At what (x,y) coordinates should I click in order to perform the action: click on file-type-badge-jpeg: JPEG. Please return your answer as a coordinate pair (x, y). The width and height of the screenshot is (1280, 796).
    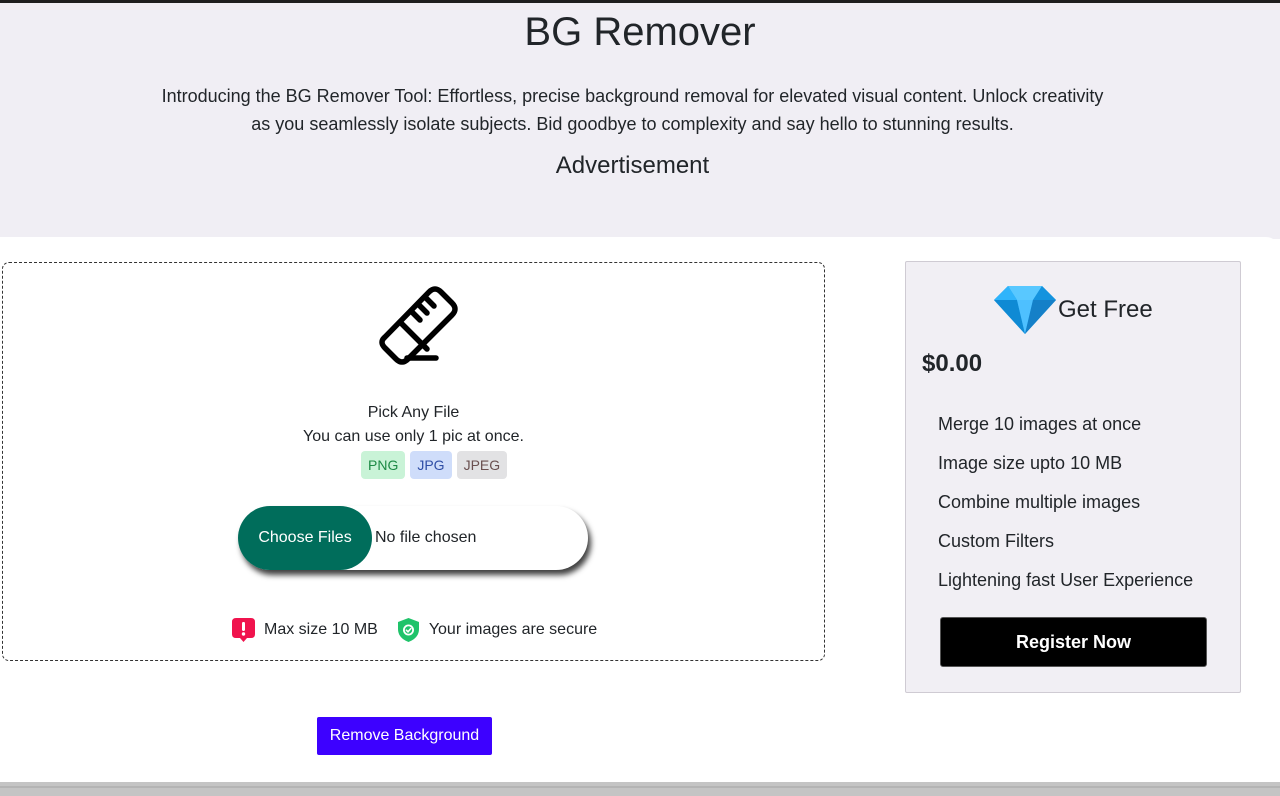
    Looking at the image, I should click on (482, 465).